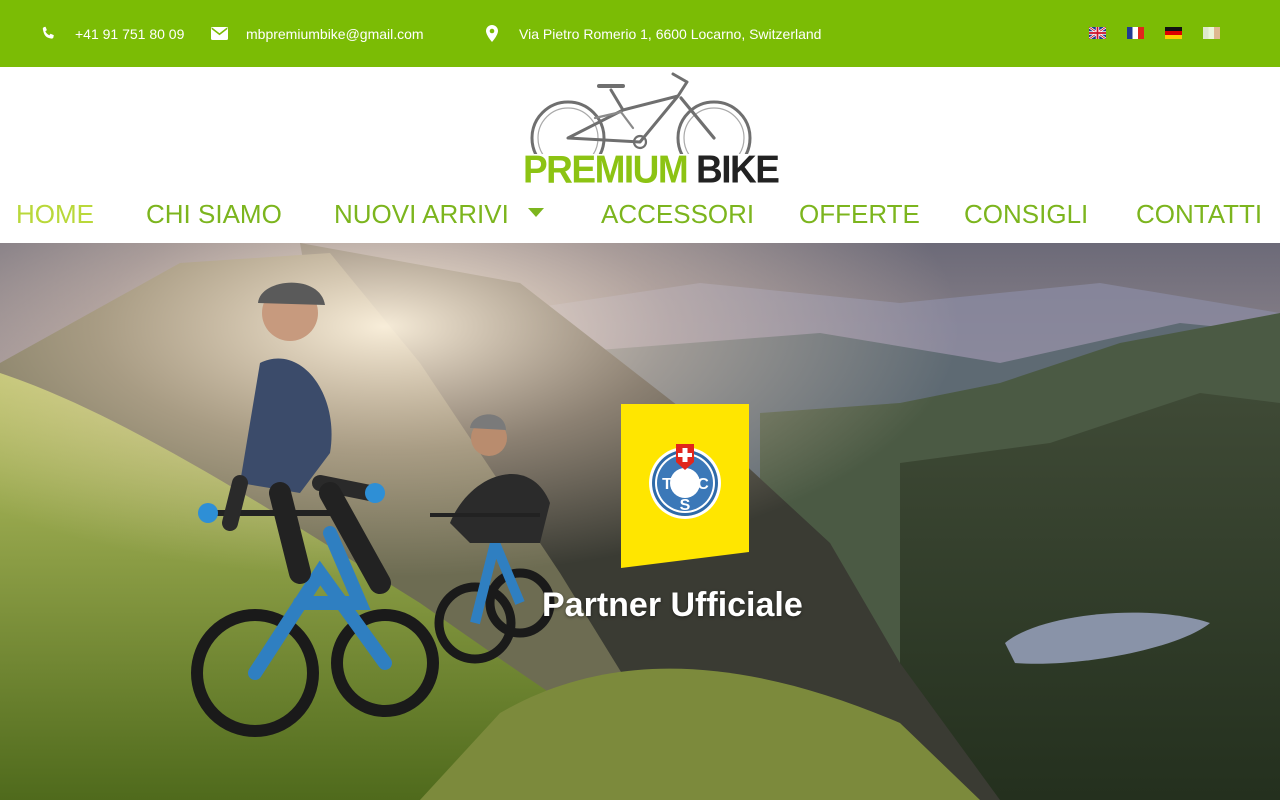 This screenshot has width=1280, height=800. What do you see at coordinates (1026, 214) in the screenshot?
I see `nav-item-consigli: CONSIGLI` at bounding box center [1026, 214].